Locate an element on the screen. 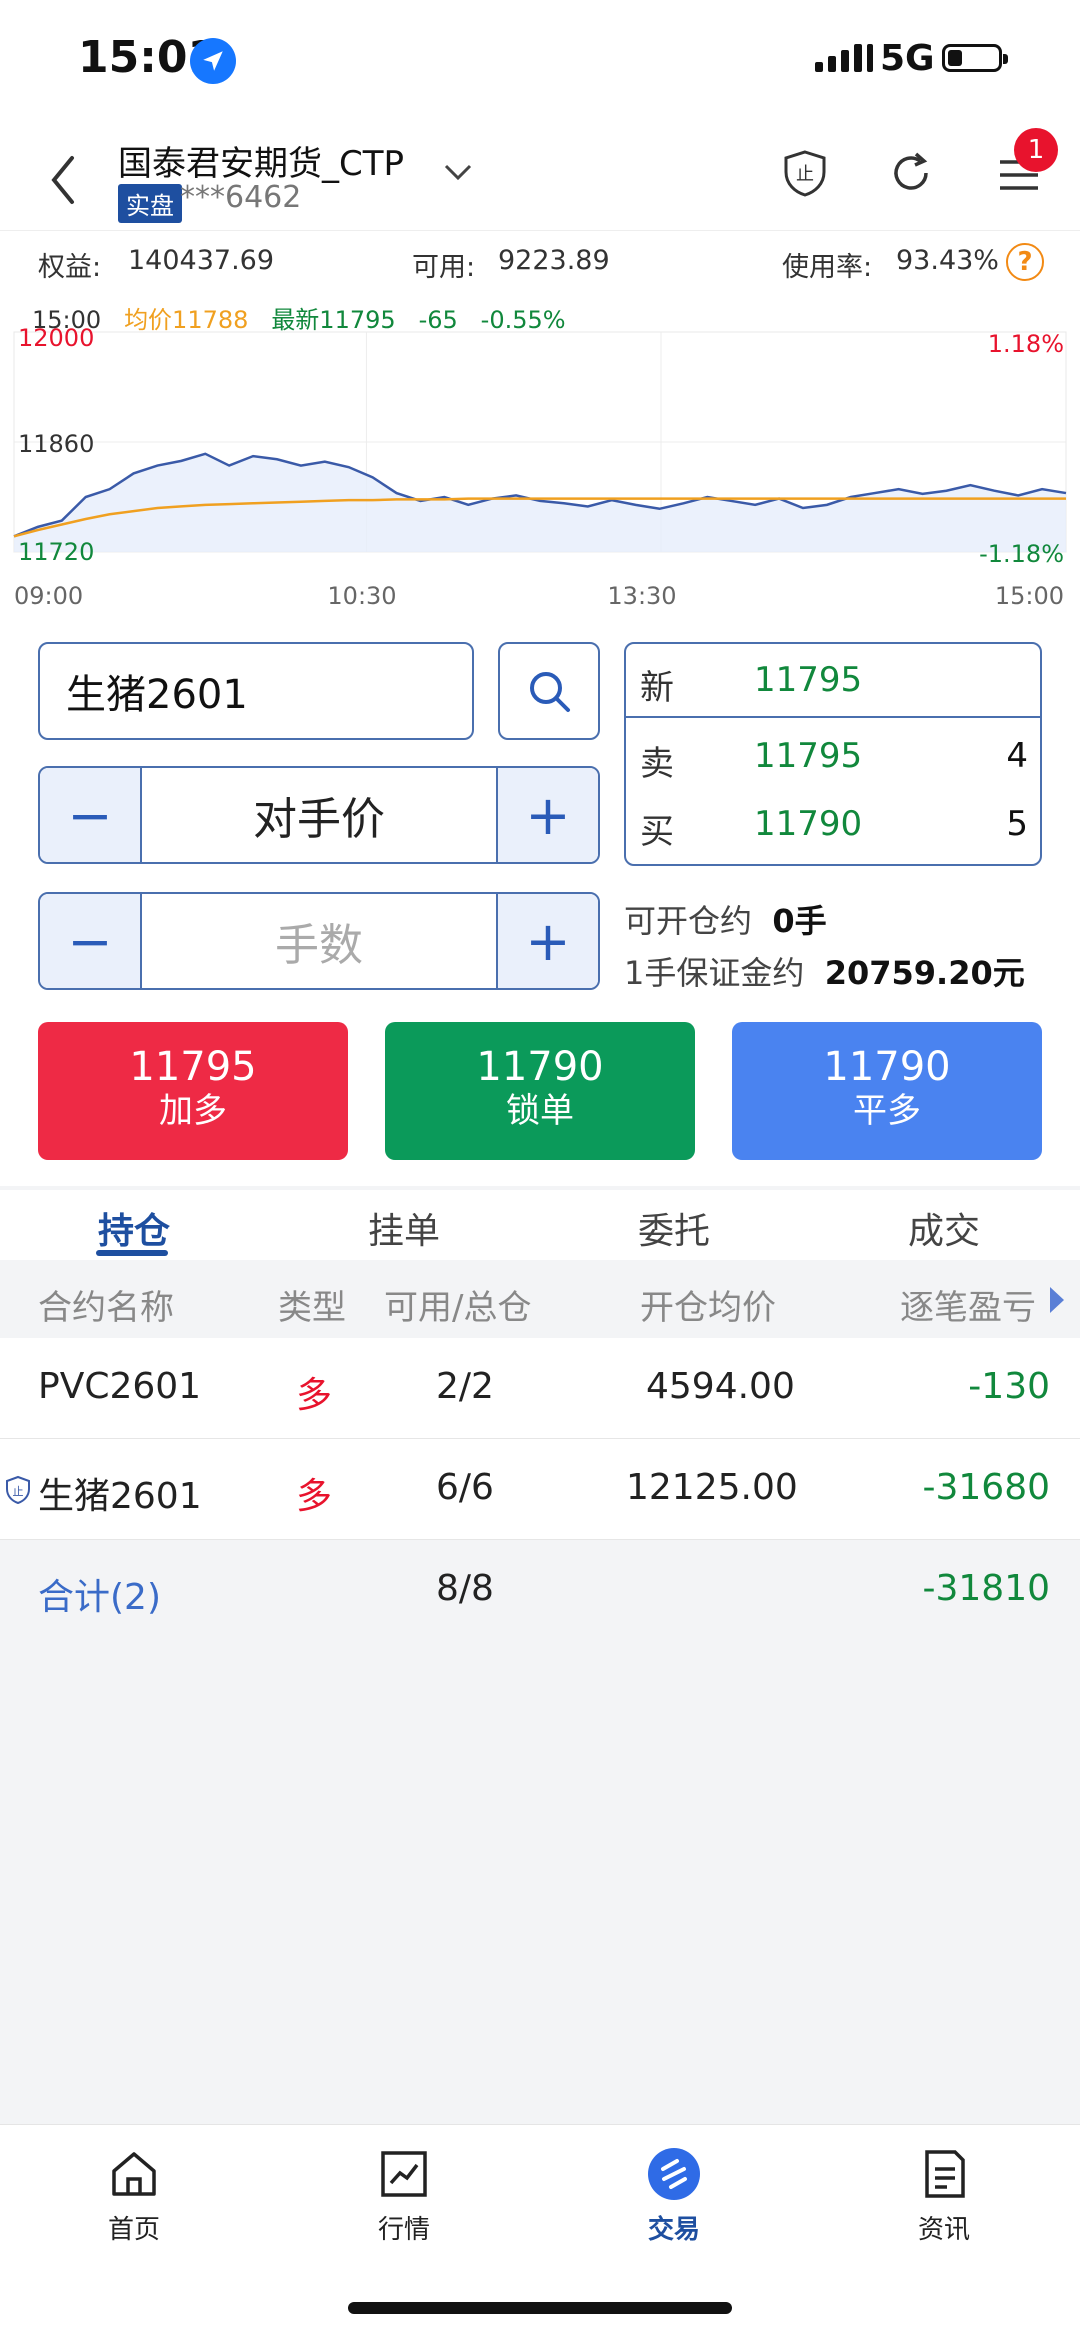  nav-market: 行情 is located at coordinates (404, 2196).